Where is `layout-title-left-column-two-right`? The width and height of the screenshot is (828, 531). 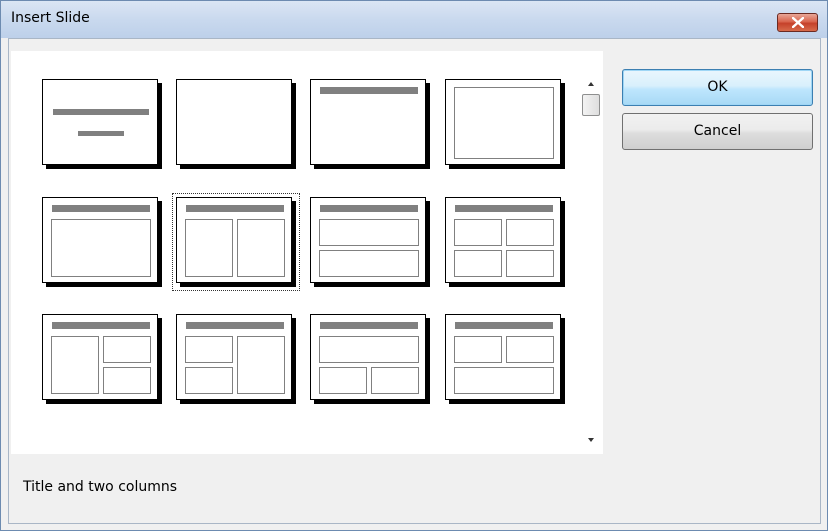
layout-title-left-column-two-right is located at coordinates (102, 359).